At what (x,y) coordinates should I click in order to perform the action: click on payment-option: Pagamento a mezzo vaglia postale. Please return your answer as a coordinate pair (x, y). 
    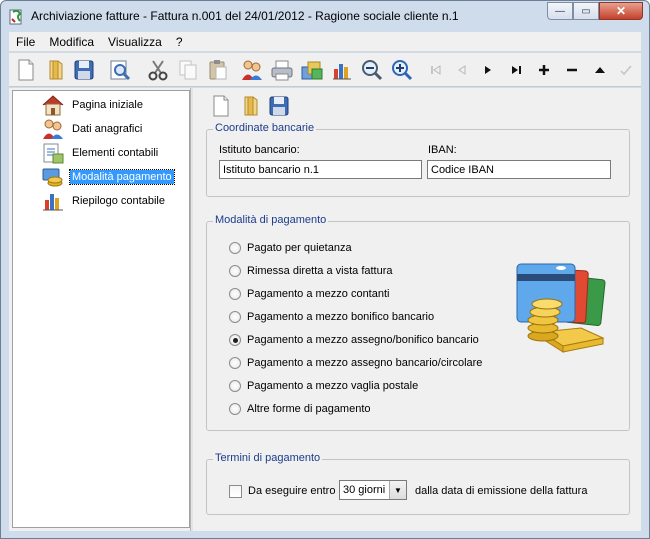
    Looking at the image, I should click on (323, 386).